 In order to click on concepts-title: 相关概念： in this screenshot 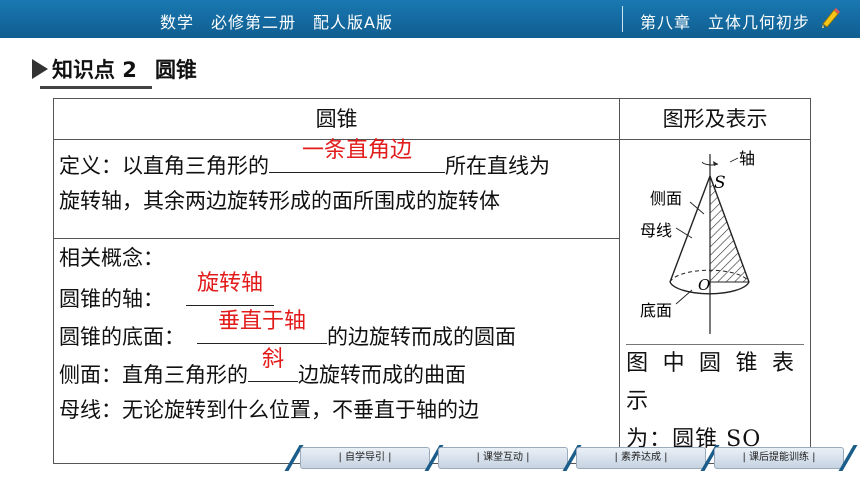, I will do `click(111, 258)`.